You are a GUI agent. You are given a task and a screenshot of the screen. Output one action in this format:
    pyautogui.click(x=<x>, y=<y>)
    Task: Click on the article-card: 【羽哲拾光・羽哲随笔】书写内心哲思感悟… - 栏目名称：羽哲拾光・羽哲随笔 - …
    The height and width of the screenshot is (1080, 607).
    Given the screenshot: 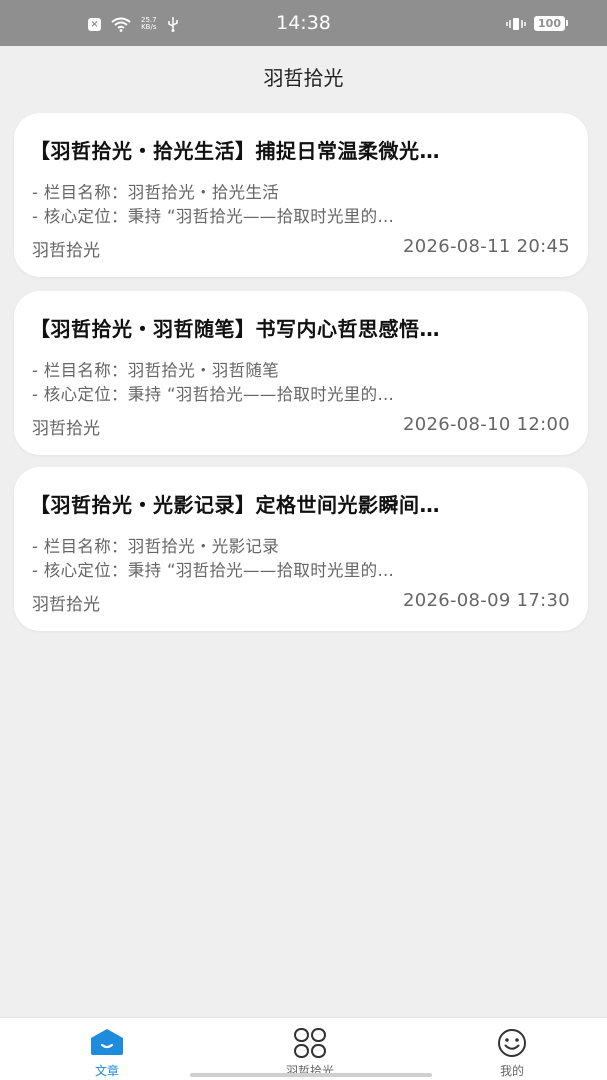 What is the action you would take?
    pyautogui.click(x=301, y=373)
    